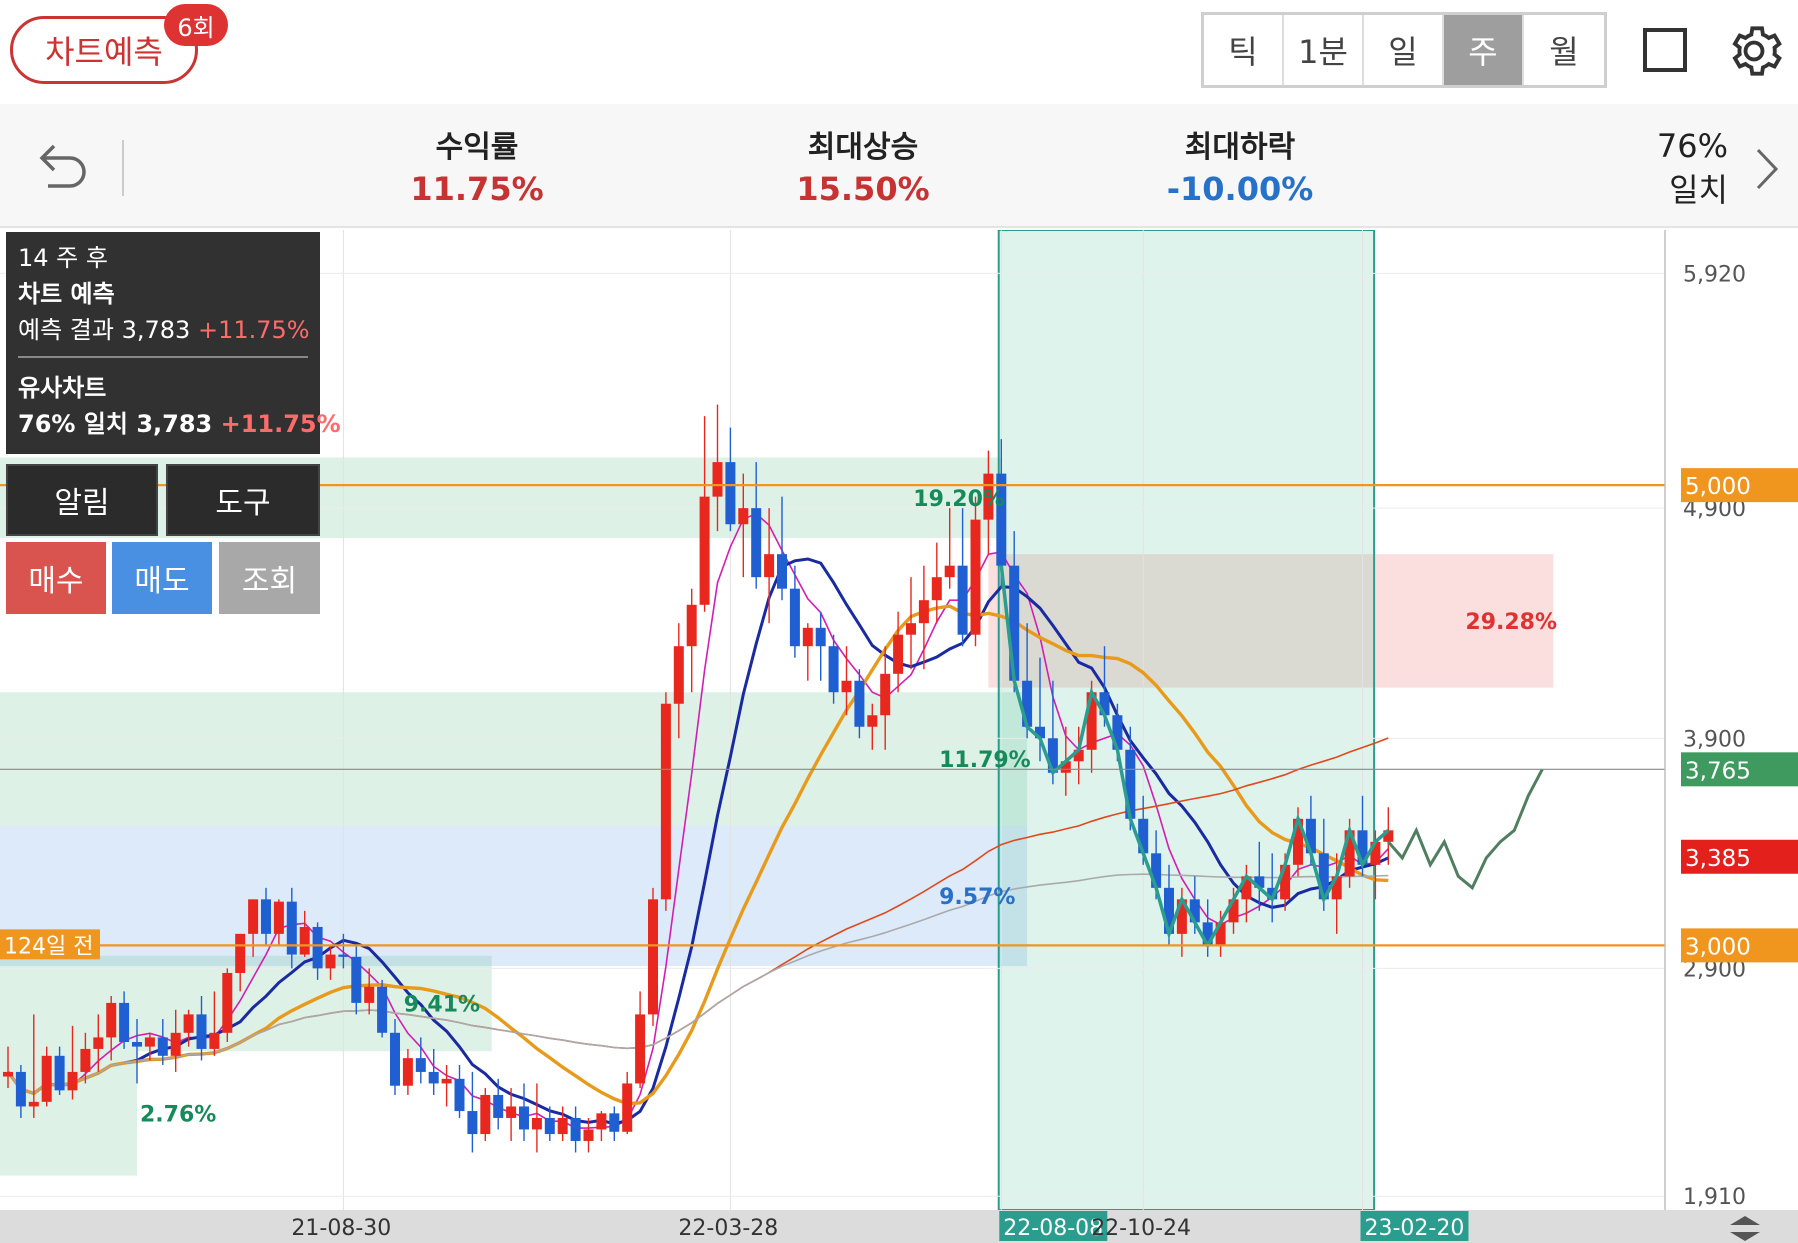 The image size is (1798, 1243). I want to click on y-tick-label-0: 5,920, so click(1714, 274).